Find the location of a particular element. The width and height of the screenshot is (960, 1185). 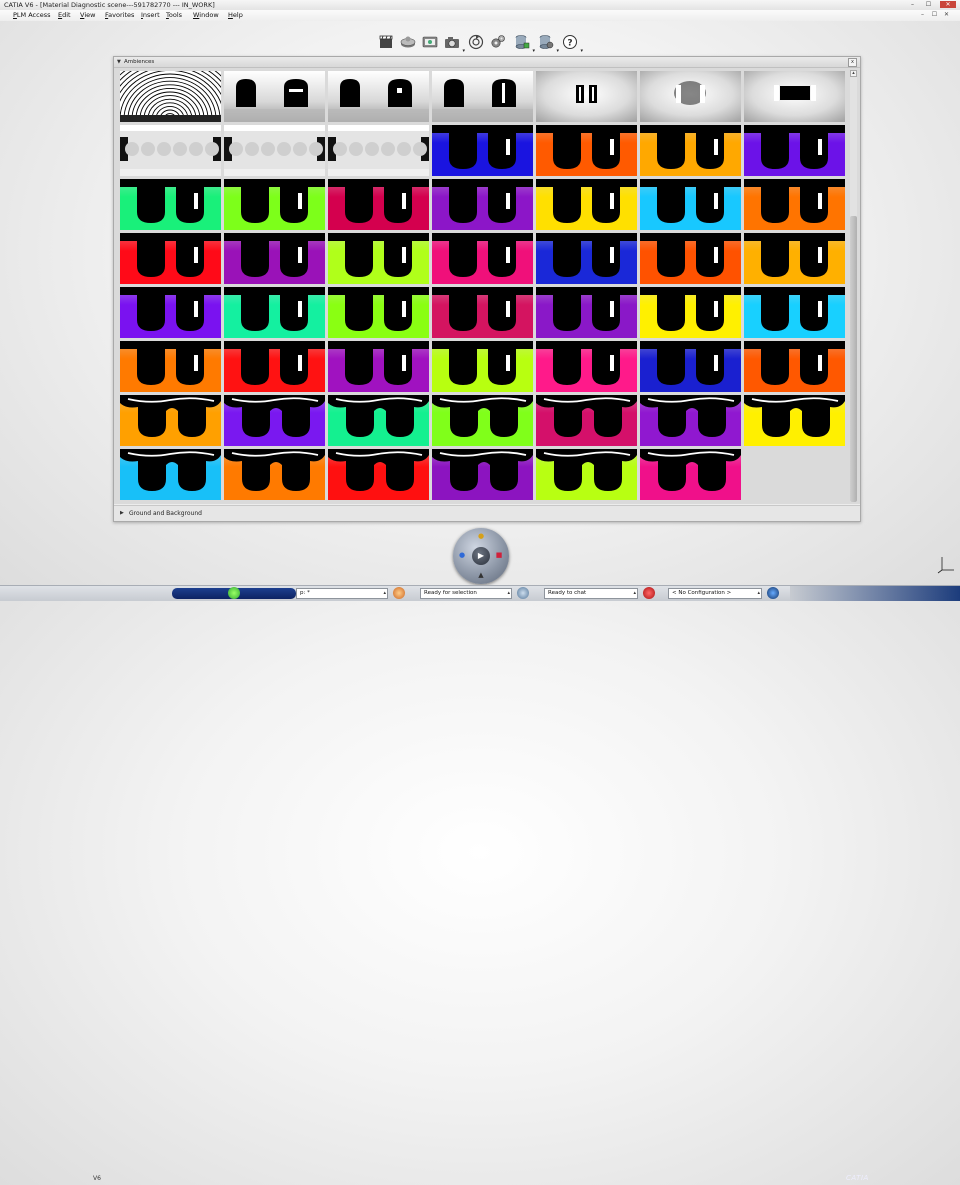

people-icon: ● is located at coordinates (481, 536).